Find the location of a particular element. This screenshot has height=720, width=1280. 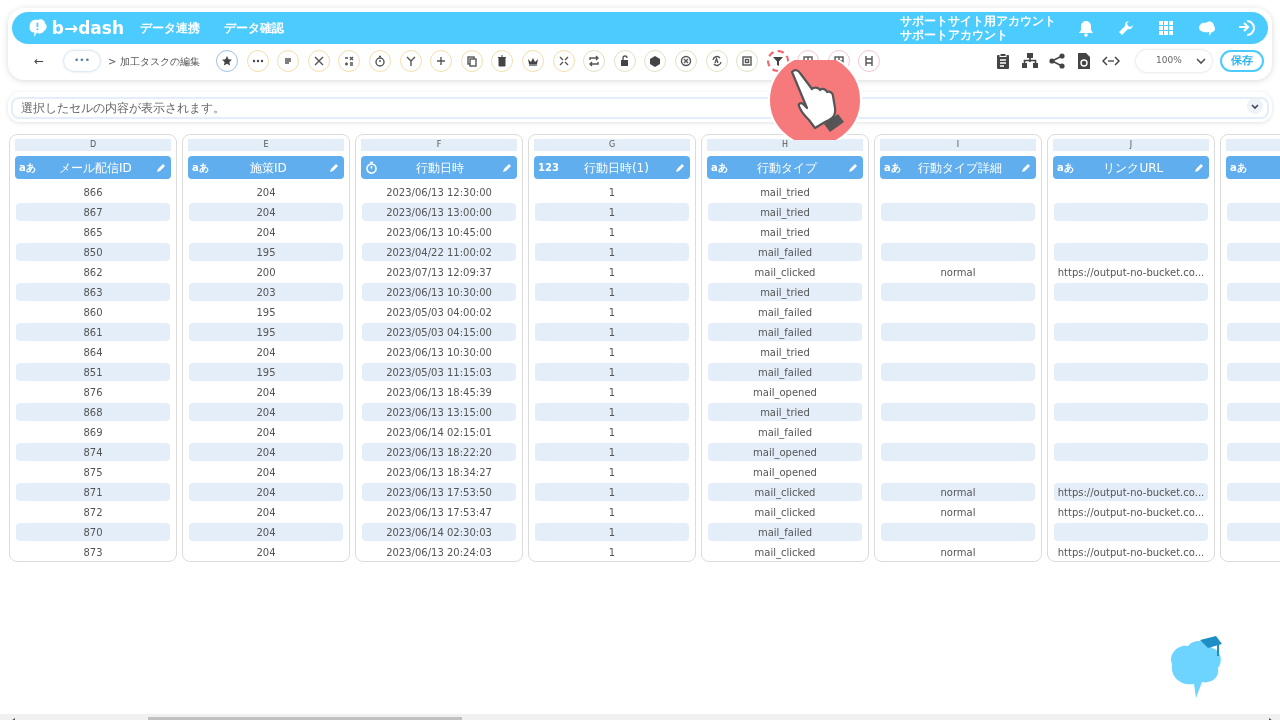

table-cell: 876 is located at coordinates (93, 392).